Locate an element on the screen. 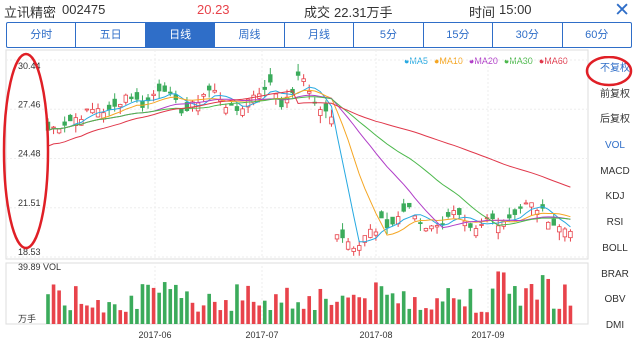  volume-label: 成交 is located at coordinates (317, 12).